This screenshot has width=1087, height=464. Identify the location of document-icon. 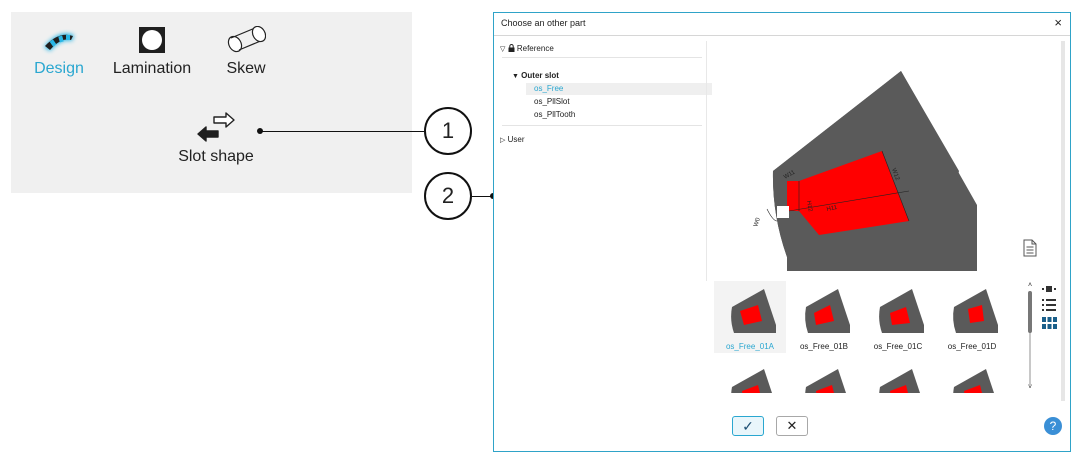
(1030, 248).